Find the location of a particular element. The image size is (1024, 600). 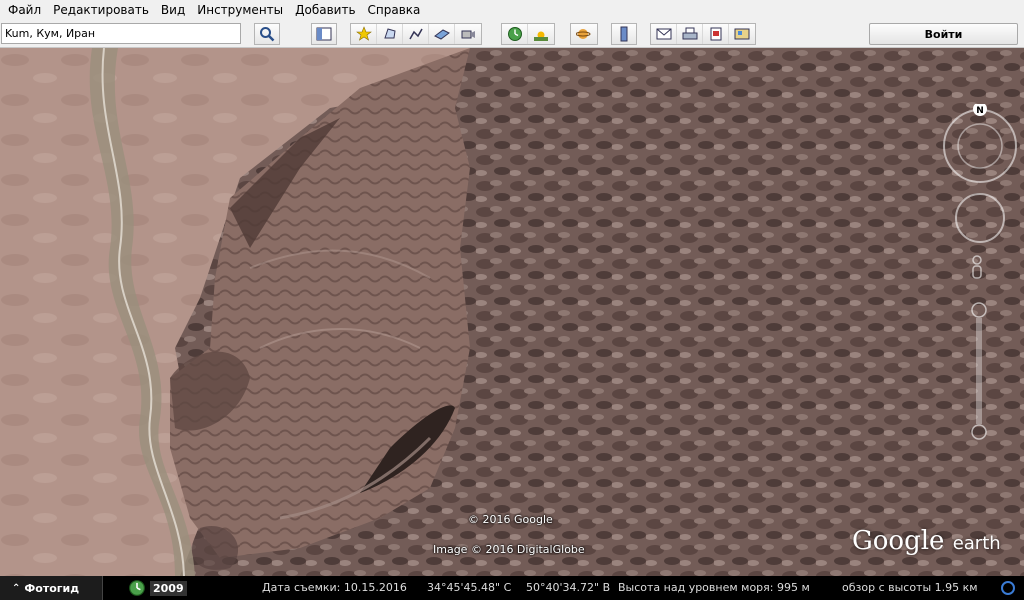

menu-tools: Инструменты is located at coordinates (240, 10).